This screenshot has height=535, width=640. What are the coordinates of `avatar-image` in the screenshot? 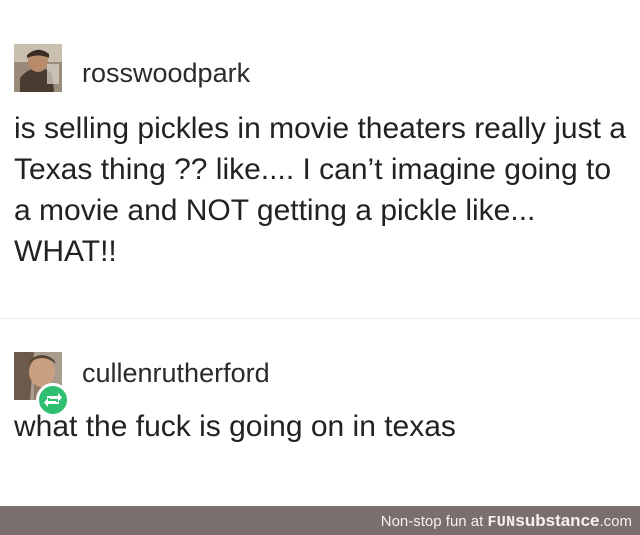 It's located at (38, 68).